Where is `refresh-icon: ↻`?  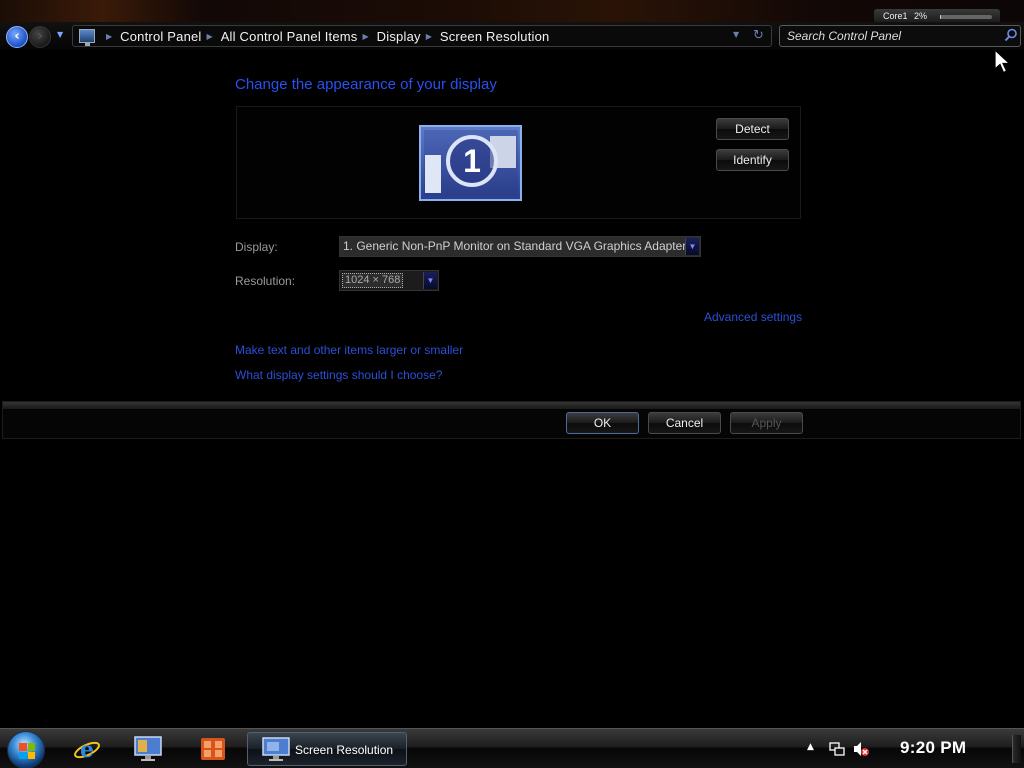 refresh-icon: ↻ is located at coordinates (758, 35).